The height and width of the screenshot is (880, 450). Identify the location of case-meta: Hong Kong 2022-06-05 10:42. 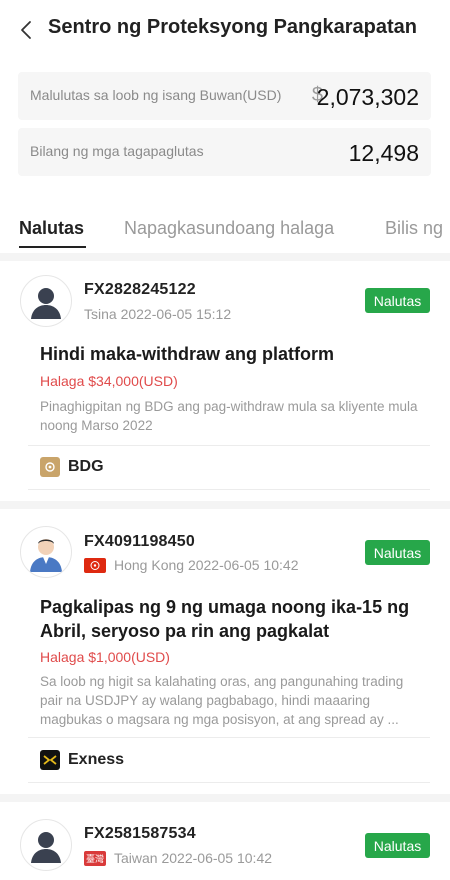
(191, 565).